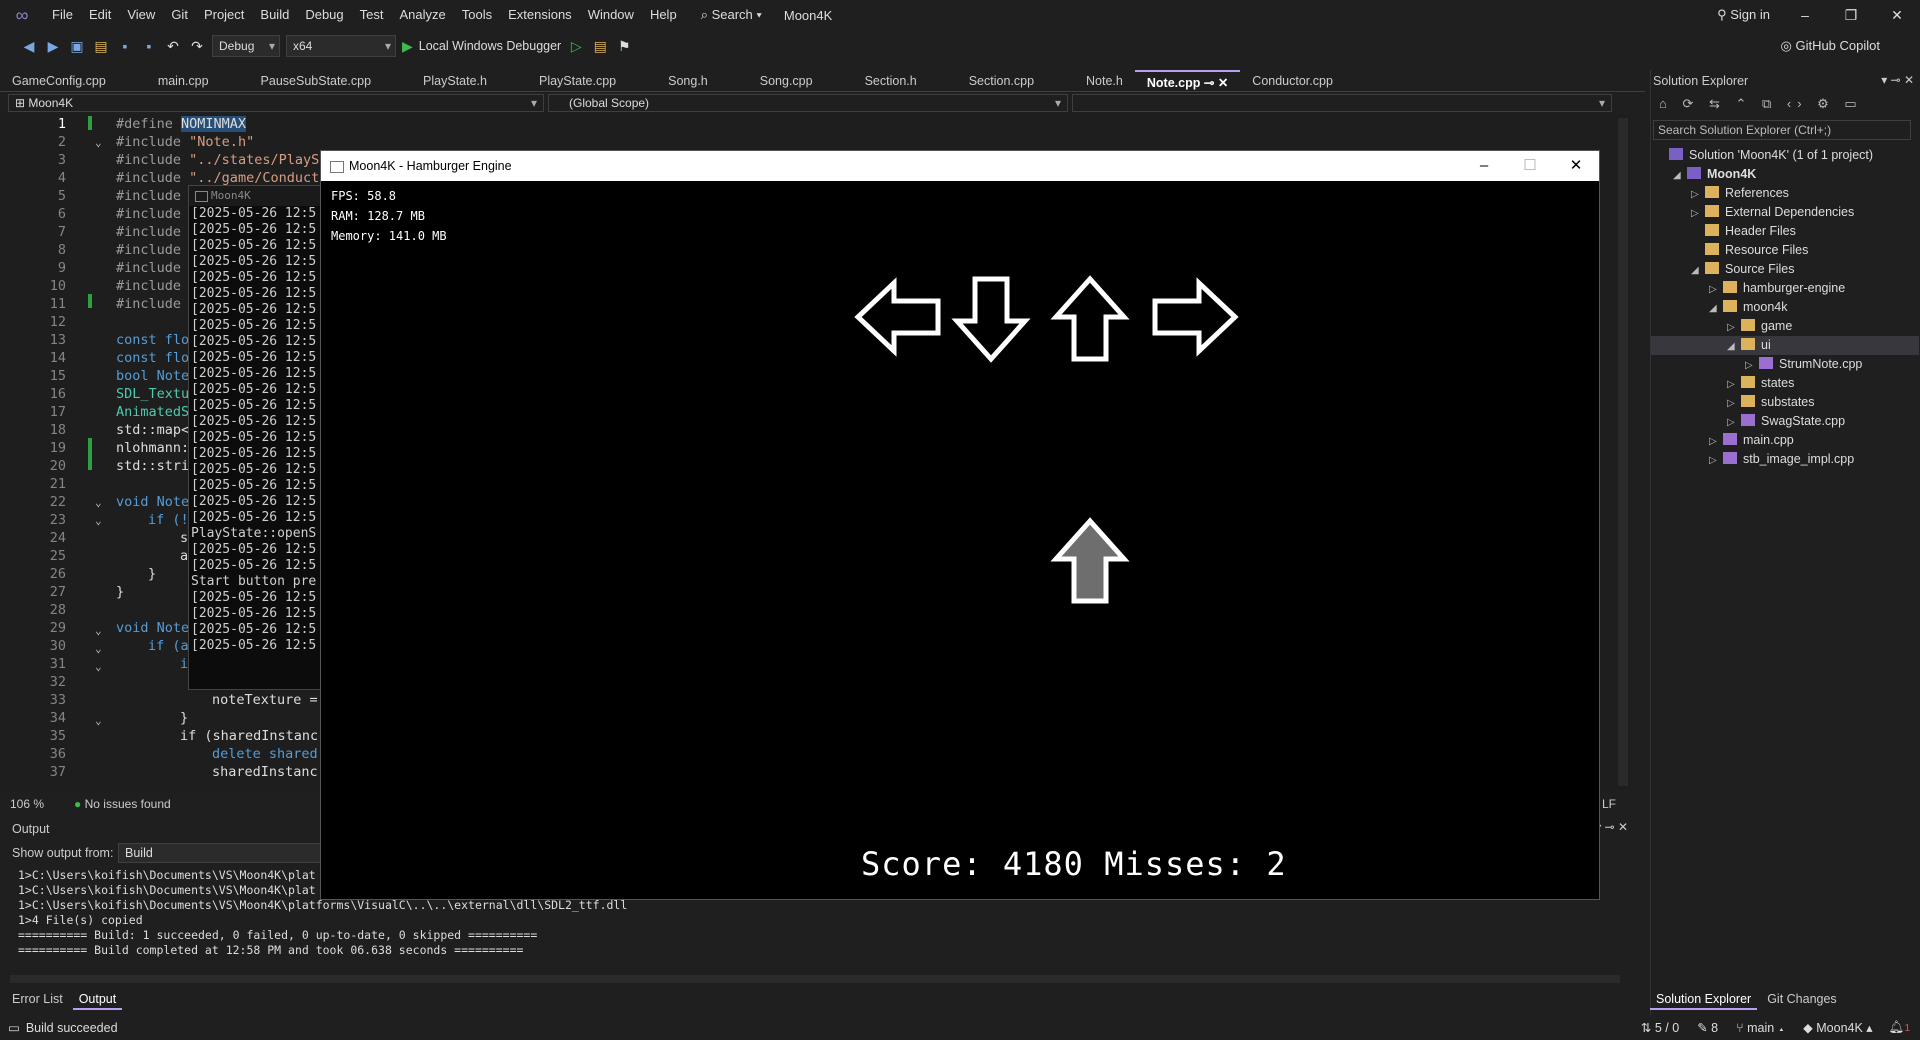 The height and width of the screenshot is (1040, 1920). What do you see at coordinates (1899, 1027) in the screenshot?
I see `notifications: 🔔︎1` at bounding box center [1899, 1027].